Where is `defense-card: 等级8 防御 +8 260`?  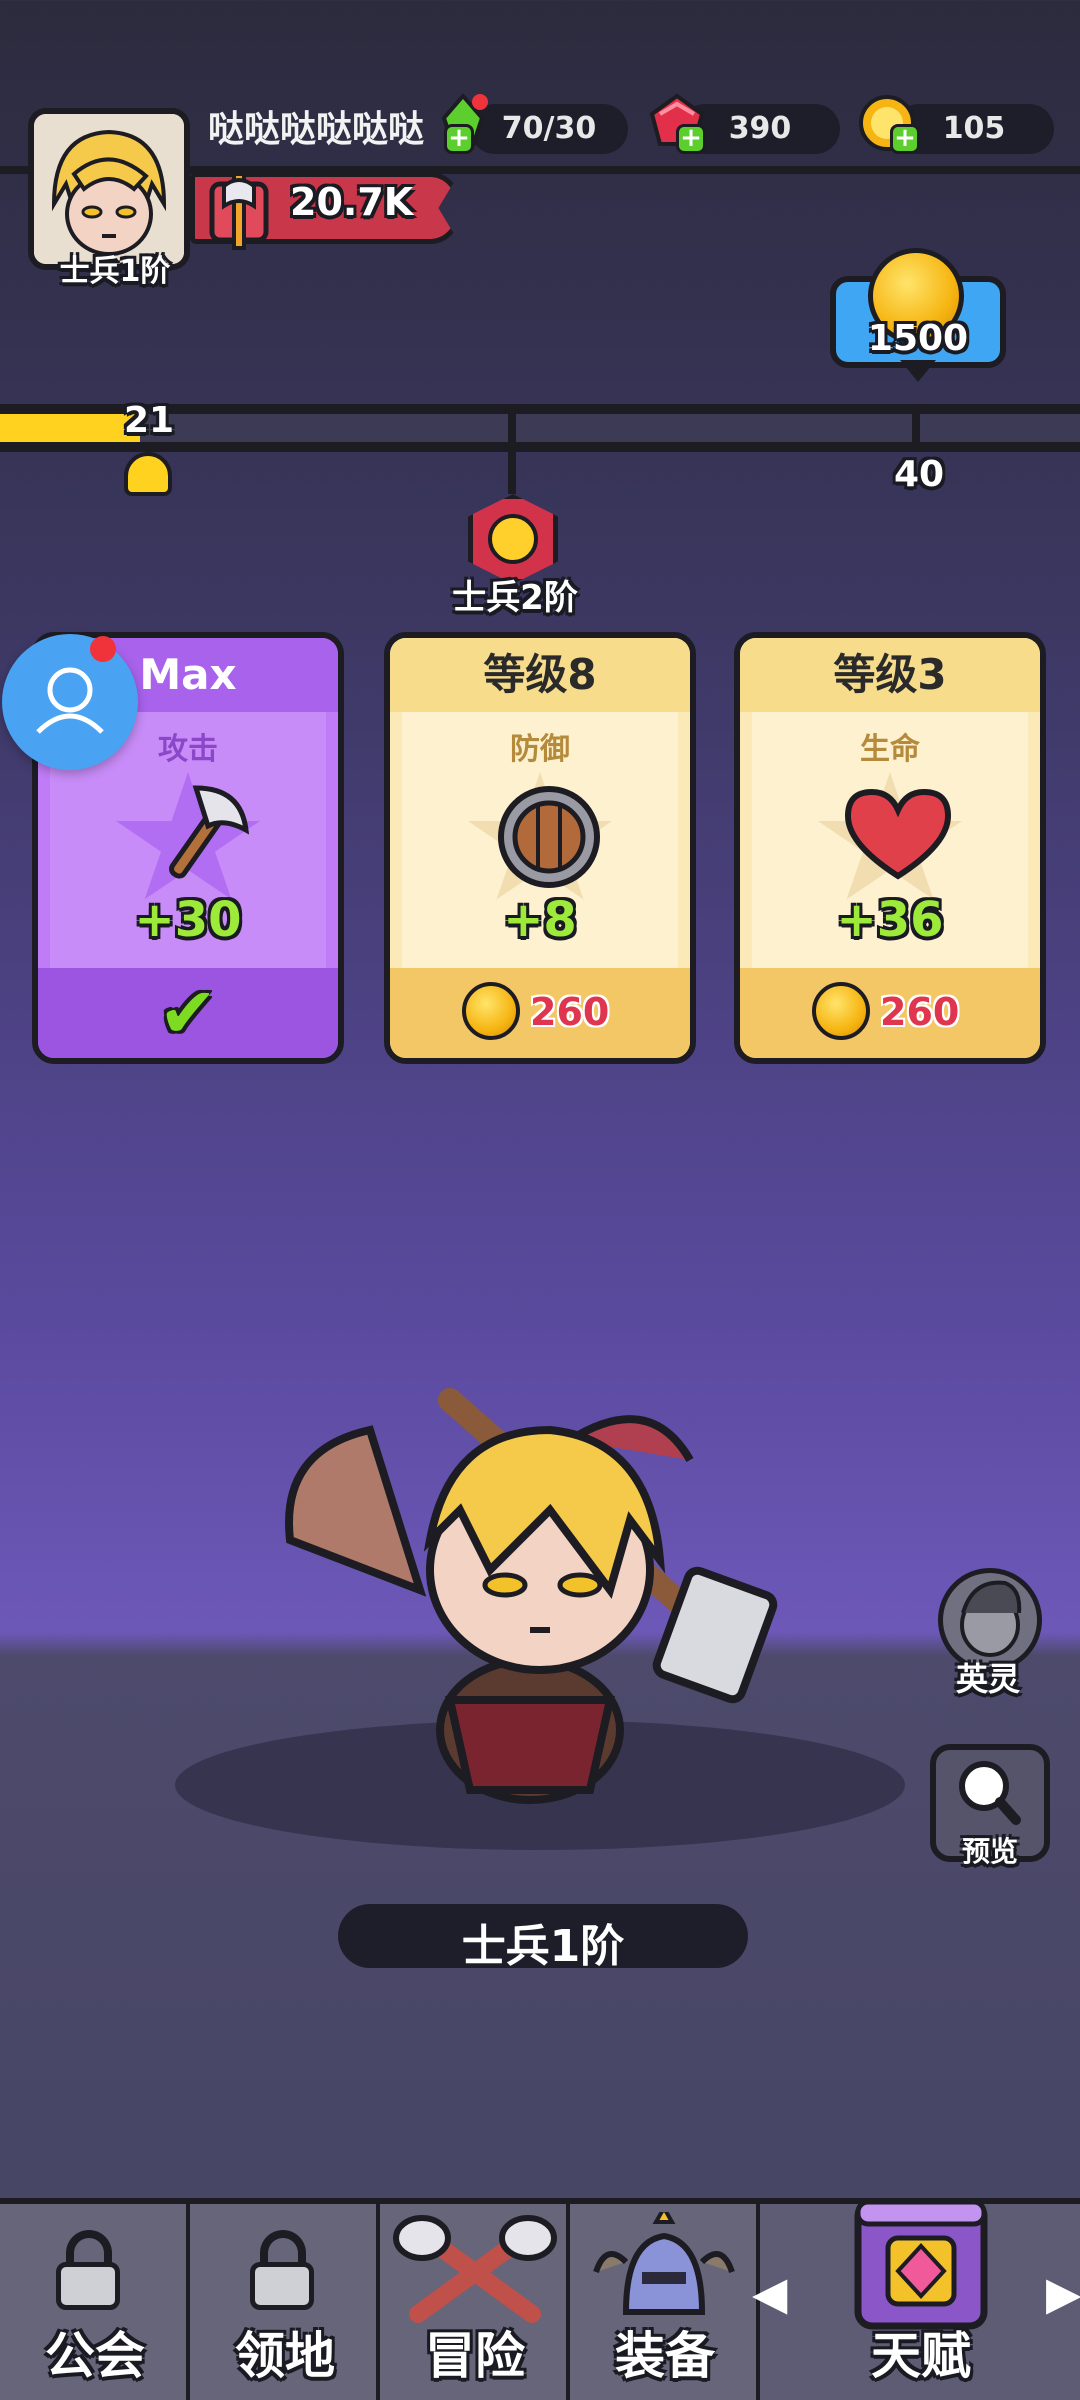
defense-card: 等级8 防御 +8 260 is located at coordinates (540, 848).